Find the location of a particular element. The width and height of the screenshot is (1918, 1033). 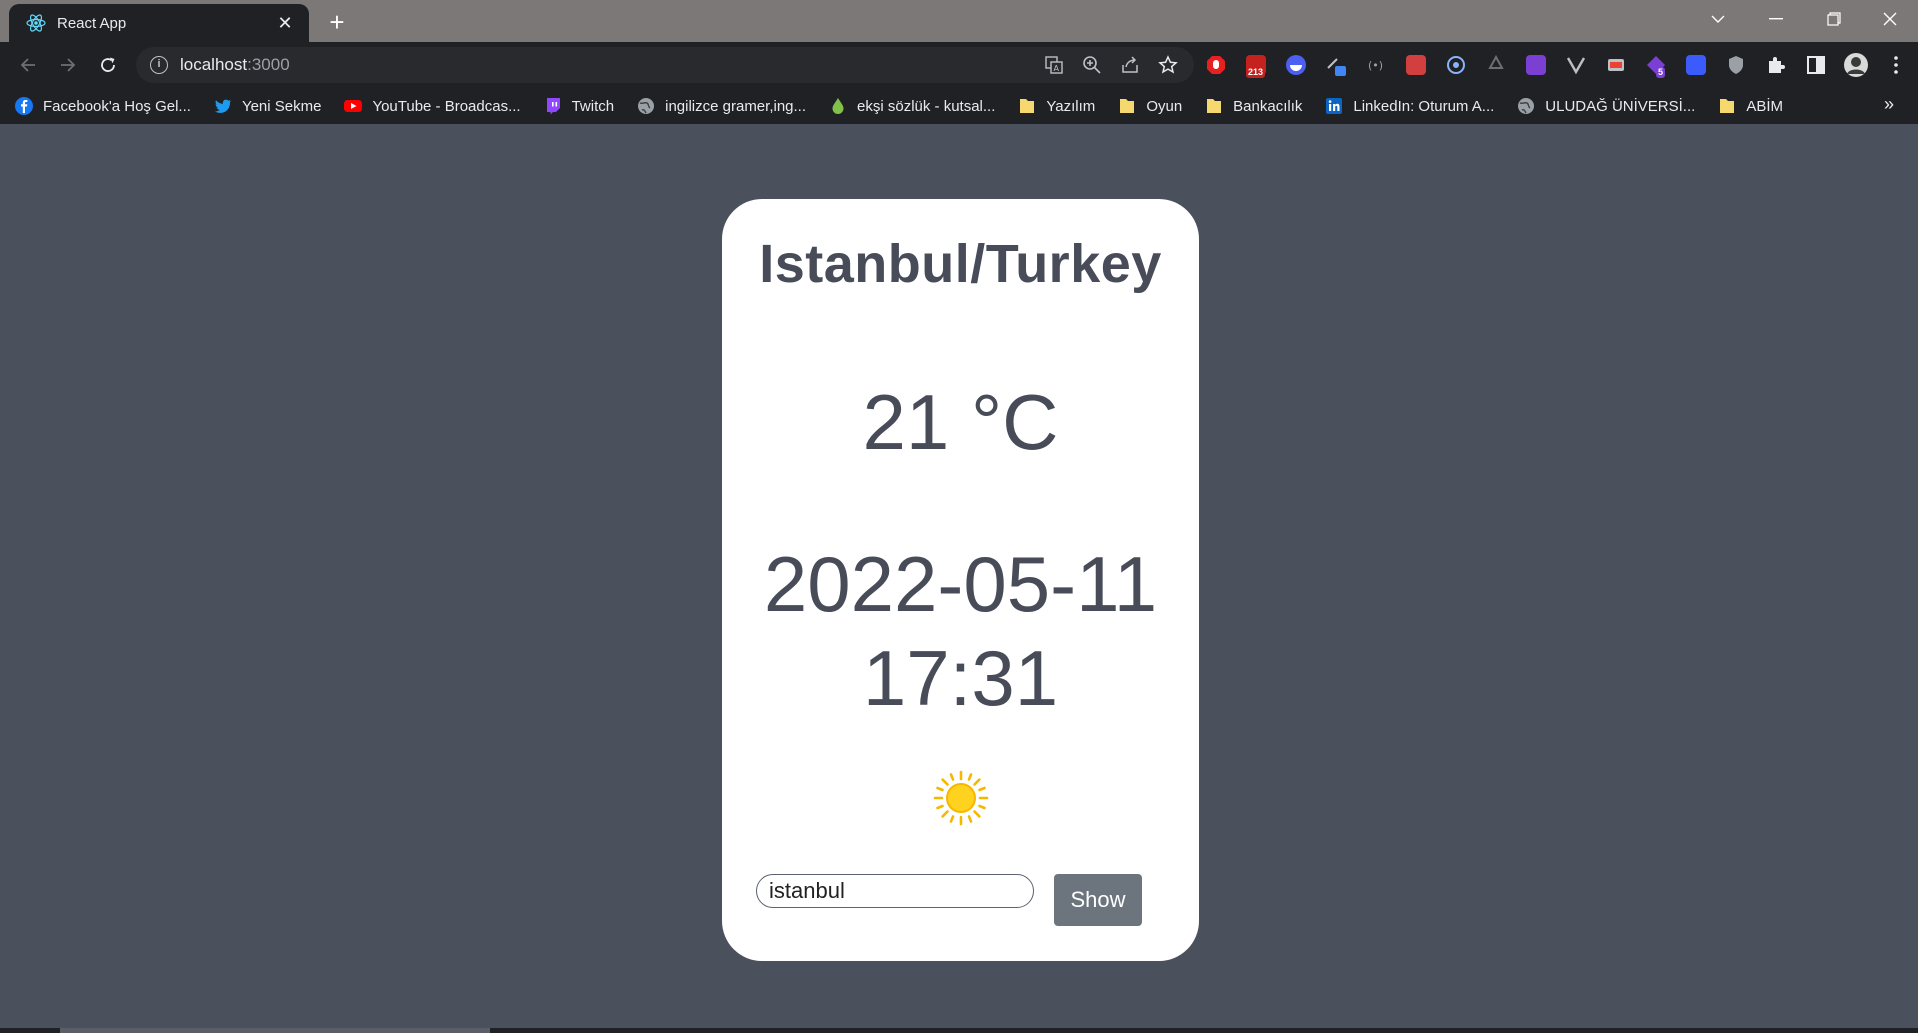

twitch-icon is located at coordinates (553, 106).